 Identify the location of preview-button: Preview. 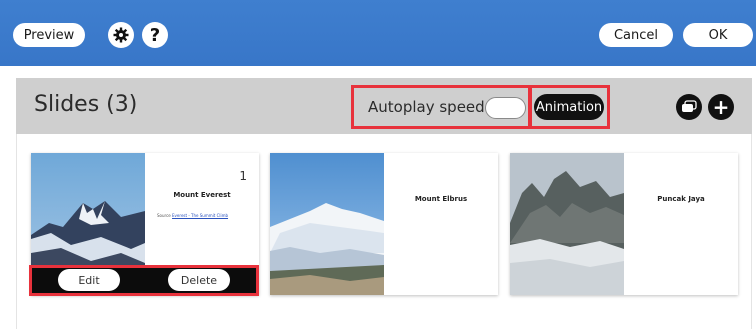
(49, 35).